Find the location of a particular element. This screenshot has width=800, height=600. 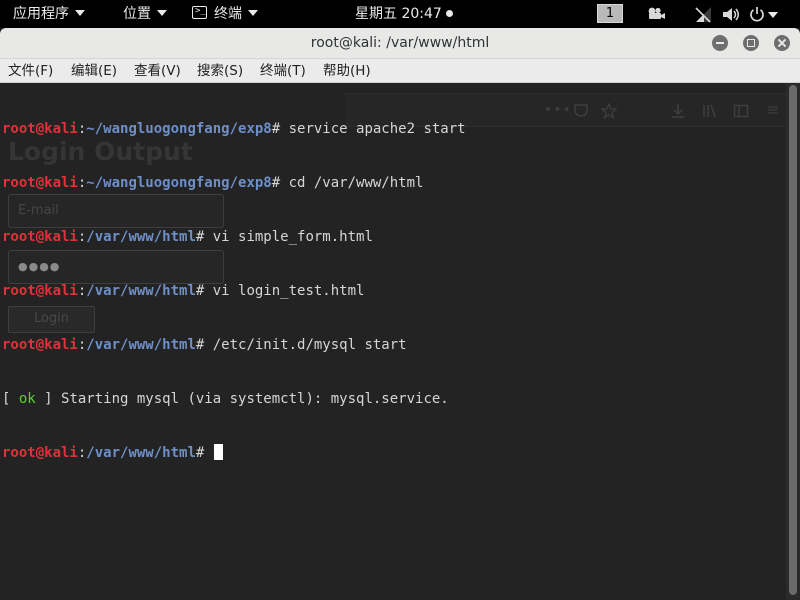

current-prompt-line: root@kali:/var/www/html# is located at coordinates (234, 453).